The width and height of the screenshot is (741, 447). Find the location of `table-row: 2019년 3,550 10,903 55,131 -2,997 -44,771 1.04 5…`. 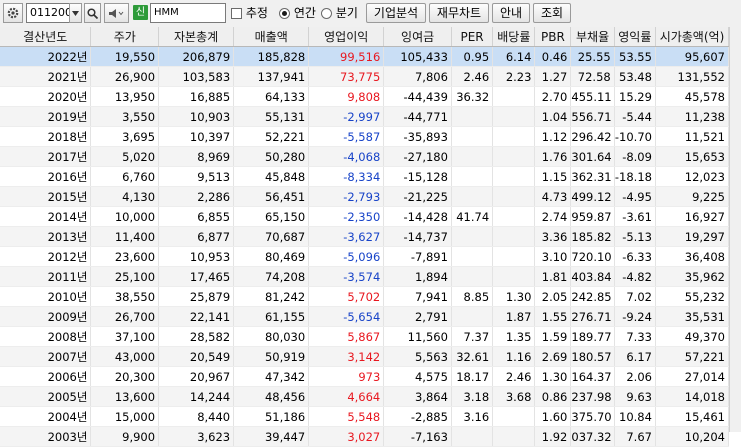

table-row: 2019년 3,550 10,903 55,131 -2,997 -44,771 1.04 5… is located at coordinates (365, 116).